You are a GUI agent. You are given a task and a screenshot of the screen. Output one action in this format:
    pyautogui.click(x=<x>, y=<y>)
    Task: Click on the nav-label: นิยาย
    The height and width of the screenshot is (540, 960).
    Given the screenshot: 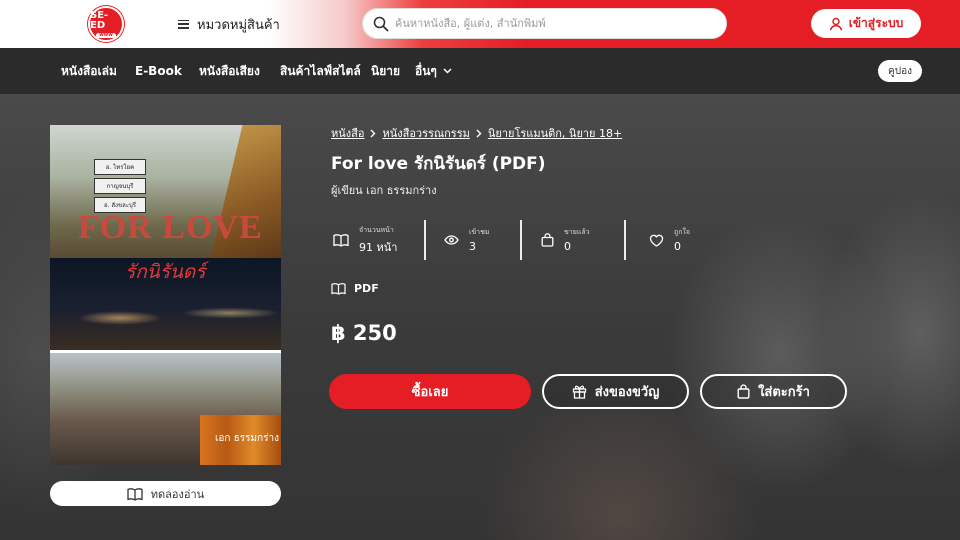 What is the action you would take?
    pyautogui.click(x=386, y=70)
    